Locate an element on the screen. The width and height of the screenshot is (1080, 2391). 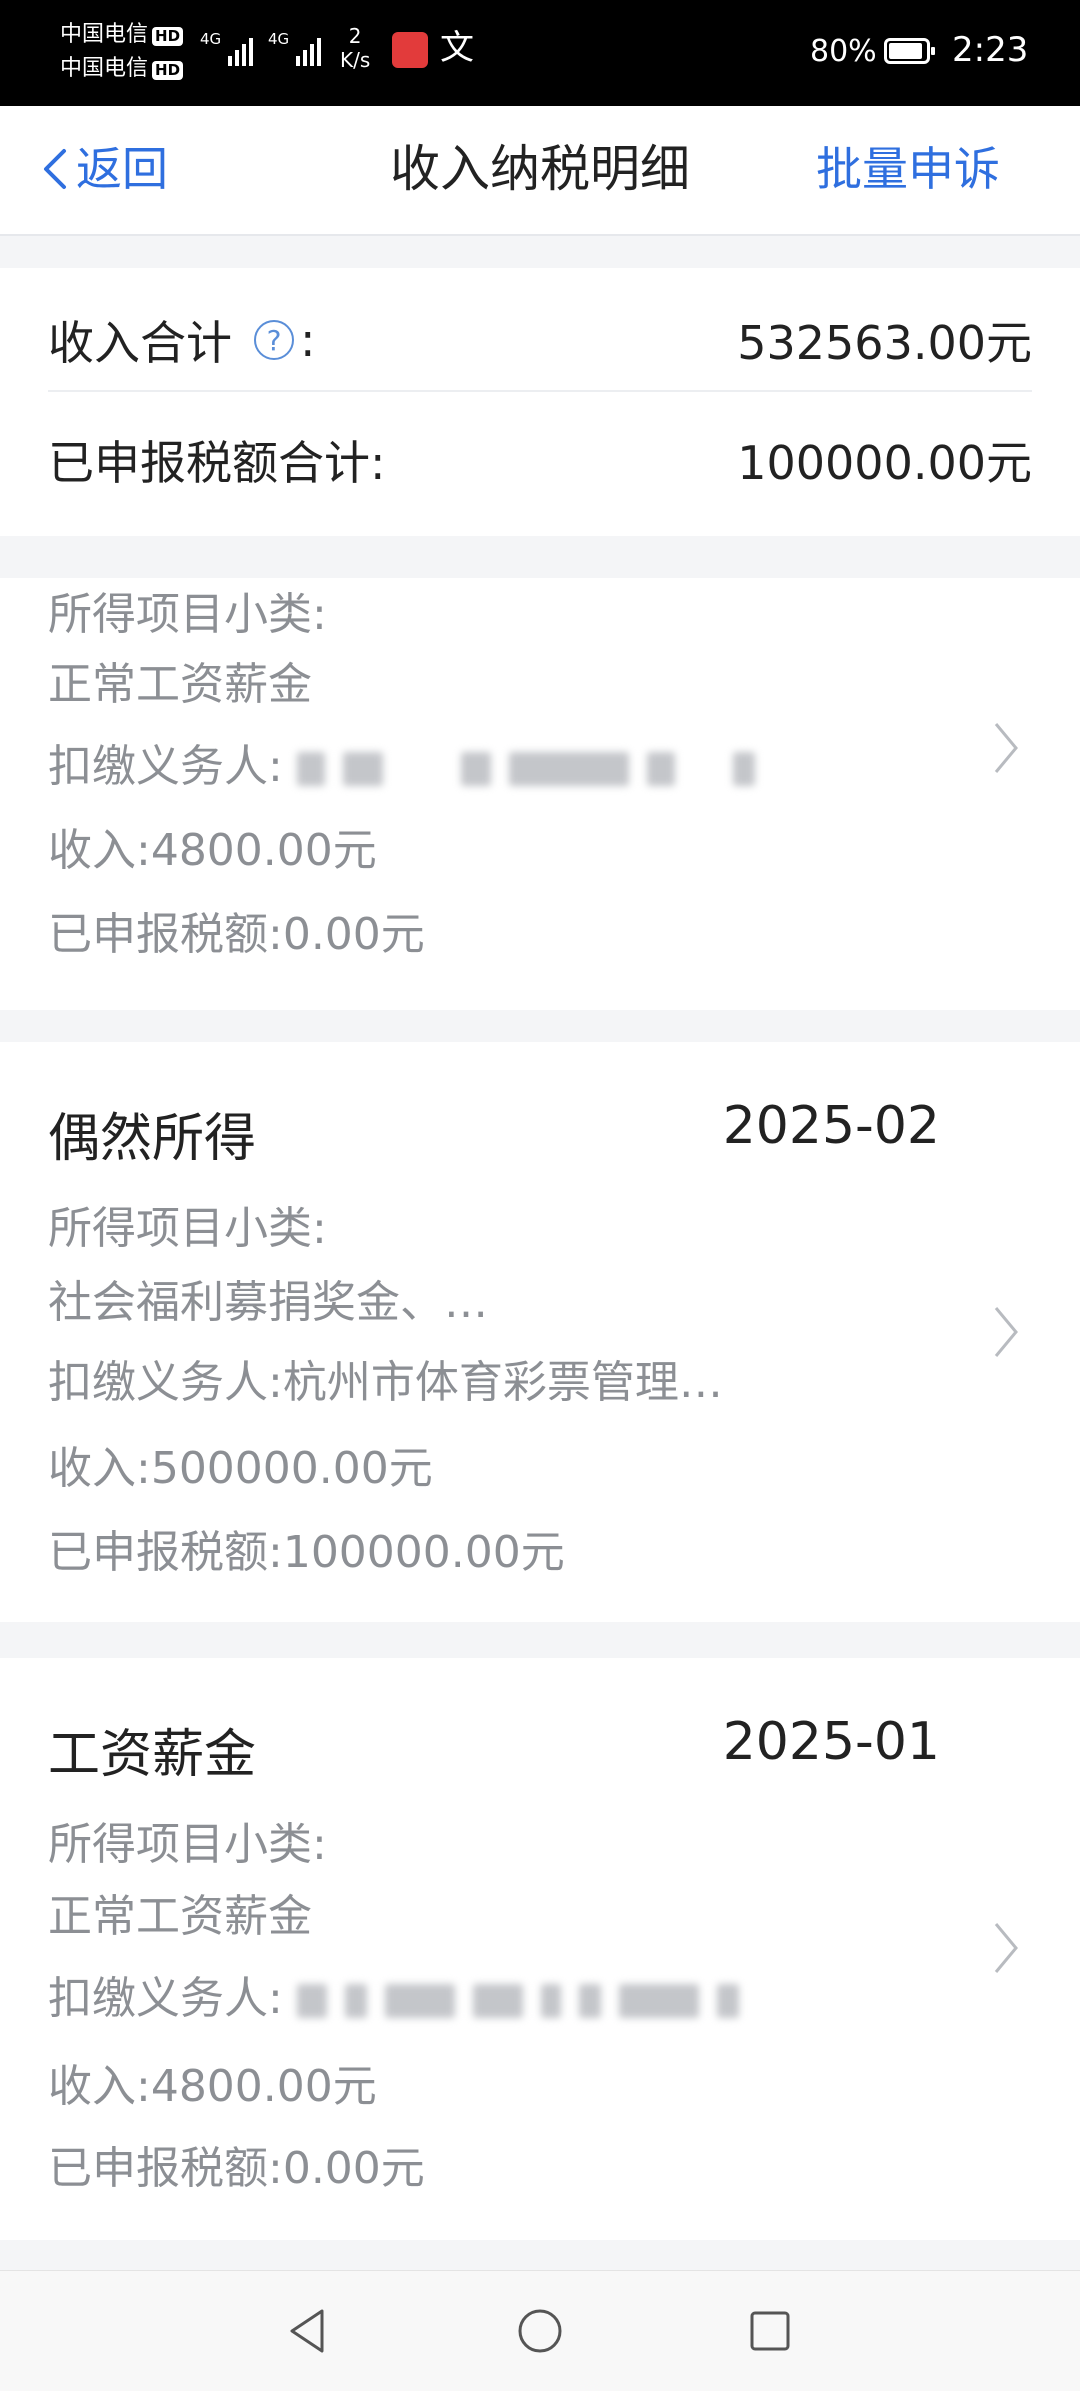
record-category: 偶然所得 is located at coordinates (152, 1139).